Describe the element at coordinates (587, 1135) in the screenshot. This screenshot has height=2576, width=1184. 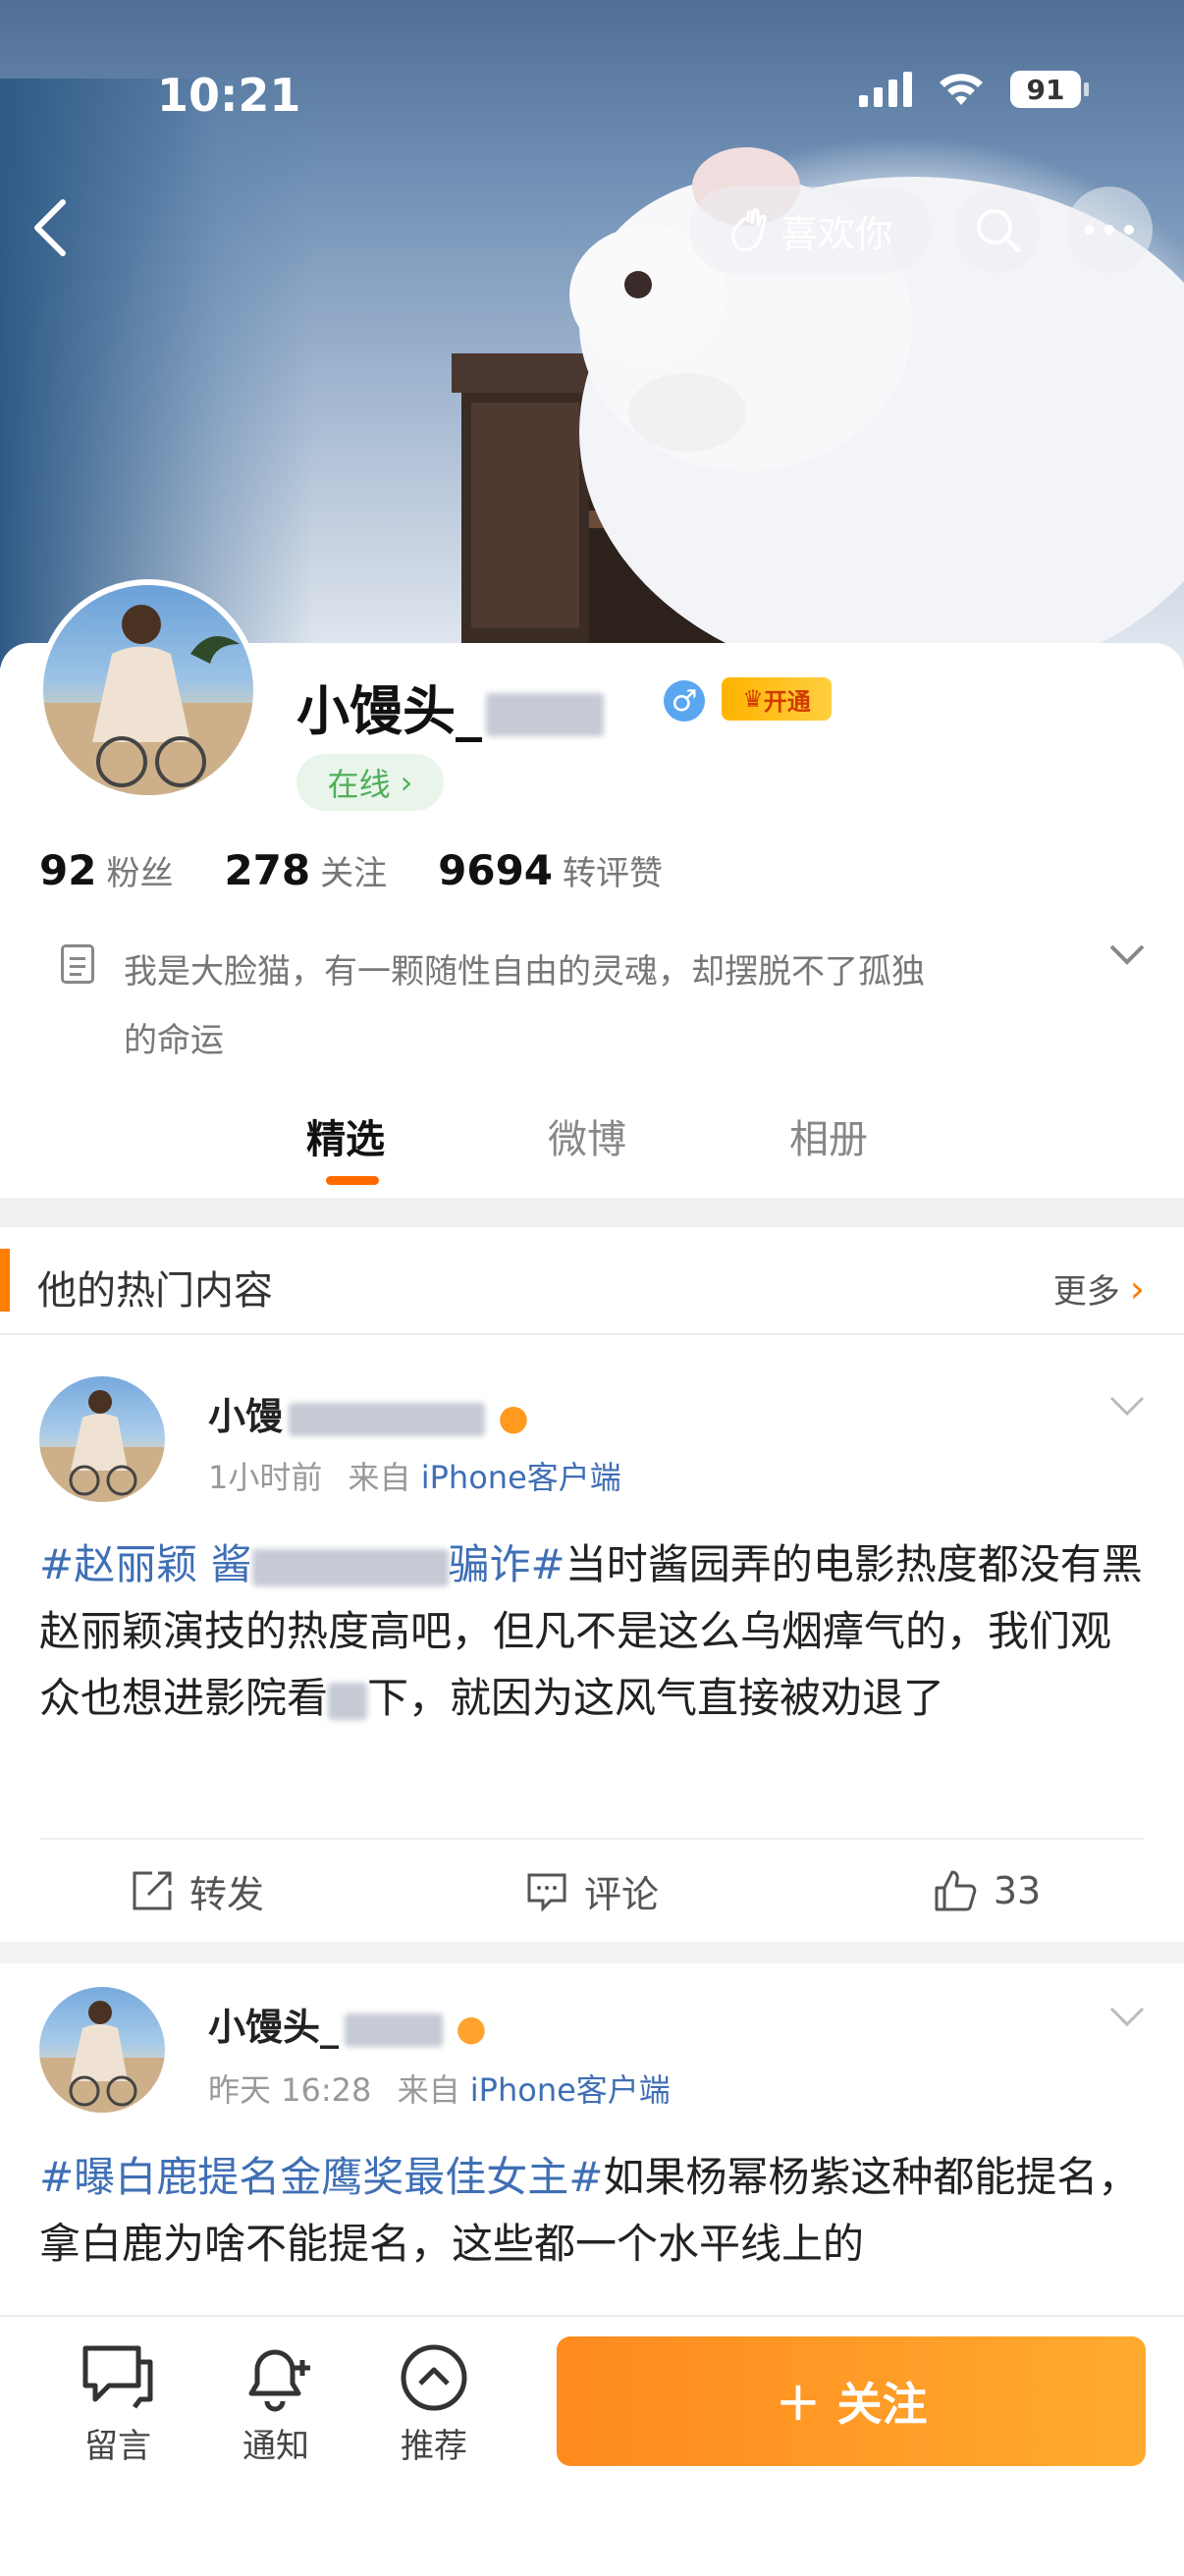
I see `tab-weibo: 微博` at that location.